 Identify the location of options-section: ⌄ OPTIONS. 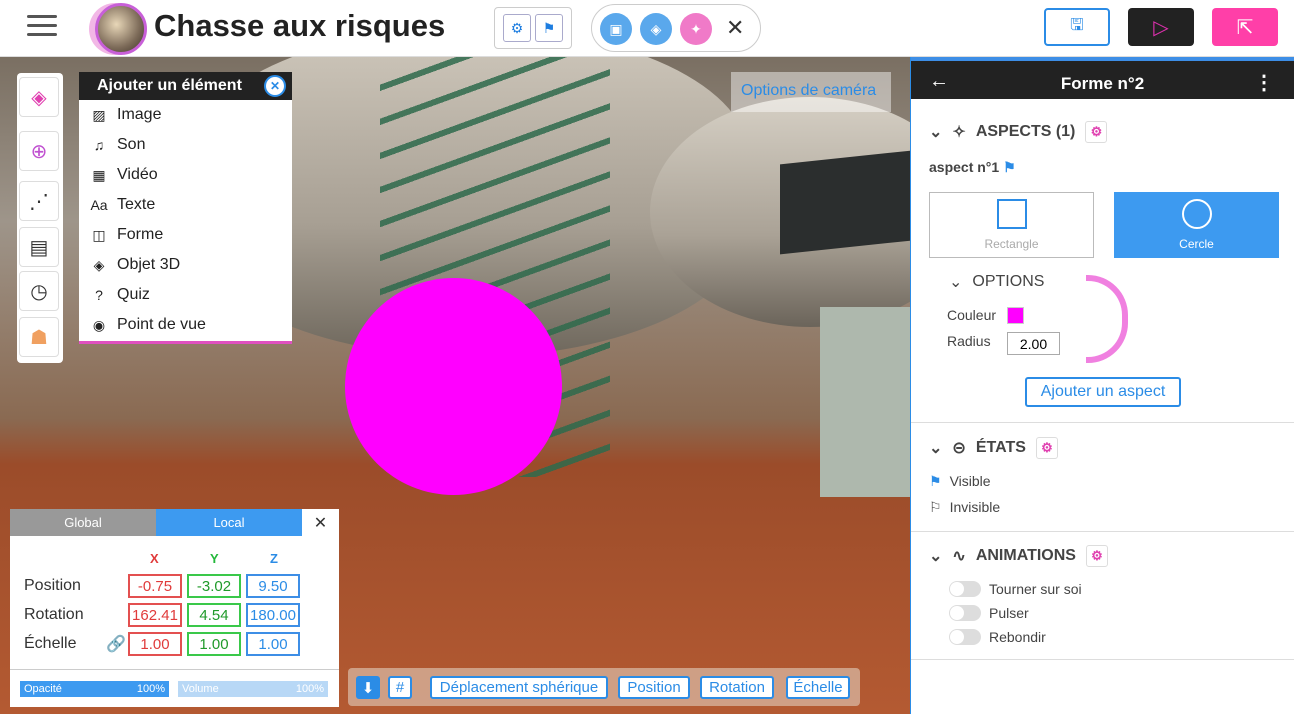
(996, 282).